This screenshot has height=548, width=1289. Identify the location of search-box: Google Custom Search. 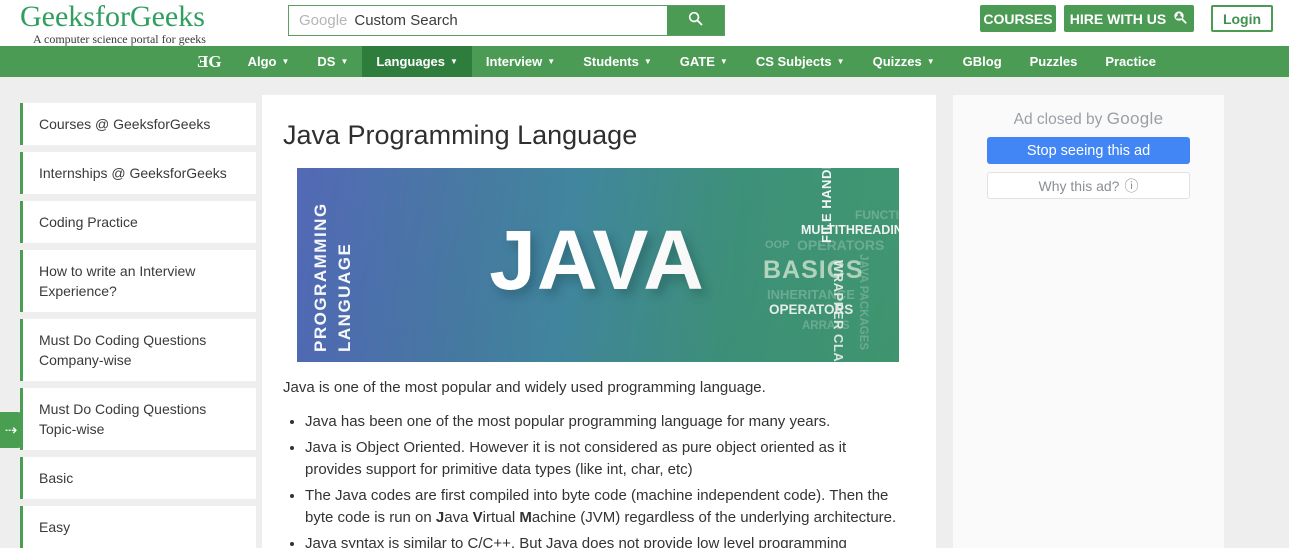
(506, 20).